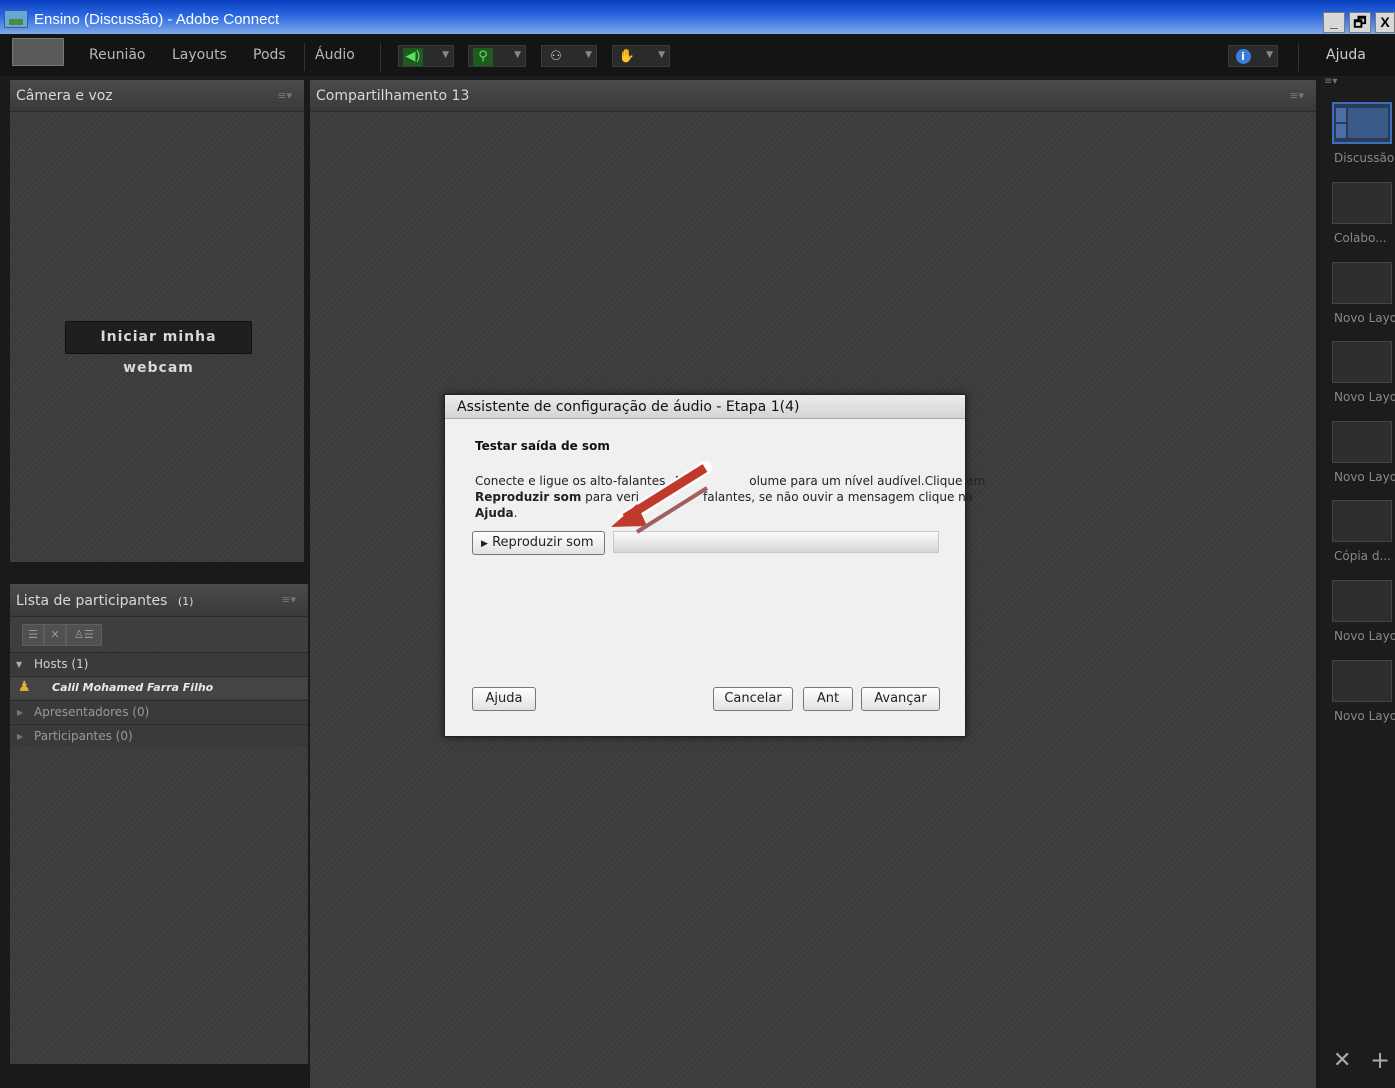 This screenshot has width=1395, height=1088. I want to click on layout-label: Discussão, so click(1364, 158).